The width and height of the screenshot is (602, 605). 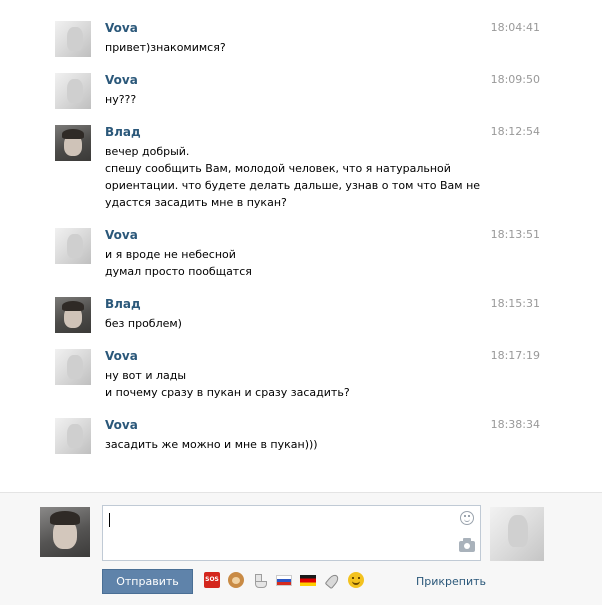 I want to click on message-line: удастся засадить мне в пукан?, so click(x=196, y=202).